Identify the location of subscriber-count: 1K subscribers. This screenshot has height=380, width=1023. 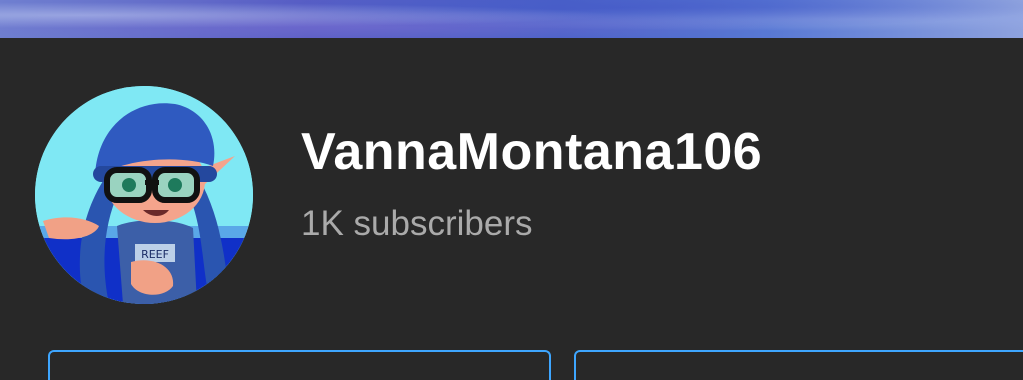
(417, 223).